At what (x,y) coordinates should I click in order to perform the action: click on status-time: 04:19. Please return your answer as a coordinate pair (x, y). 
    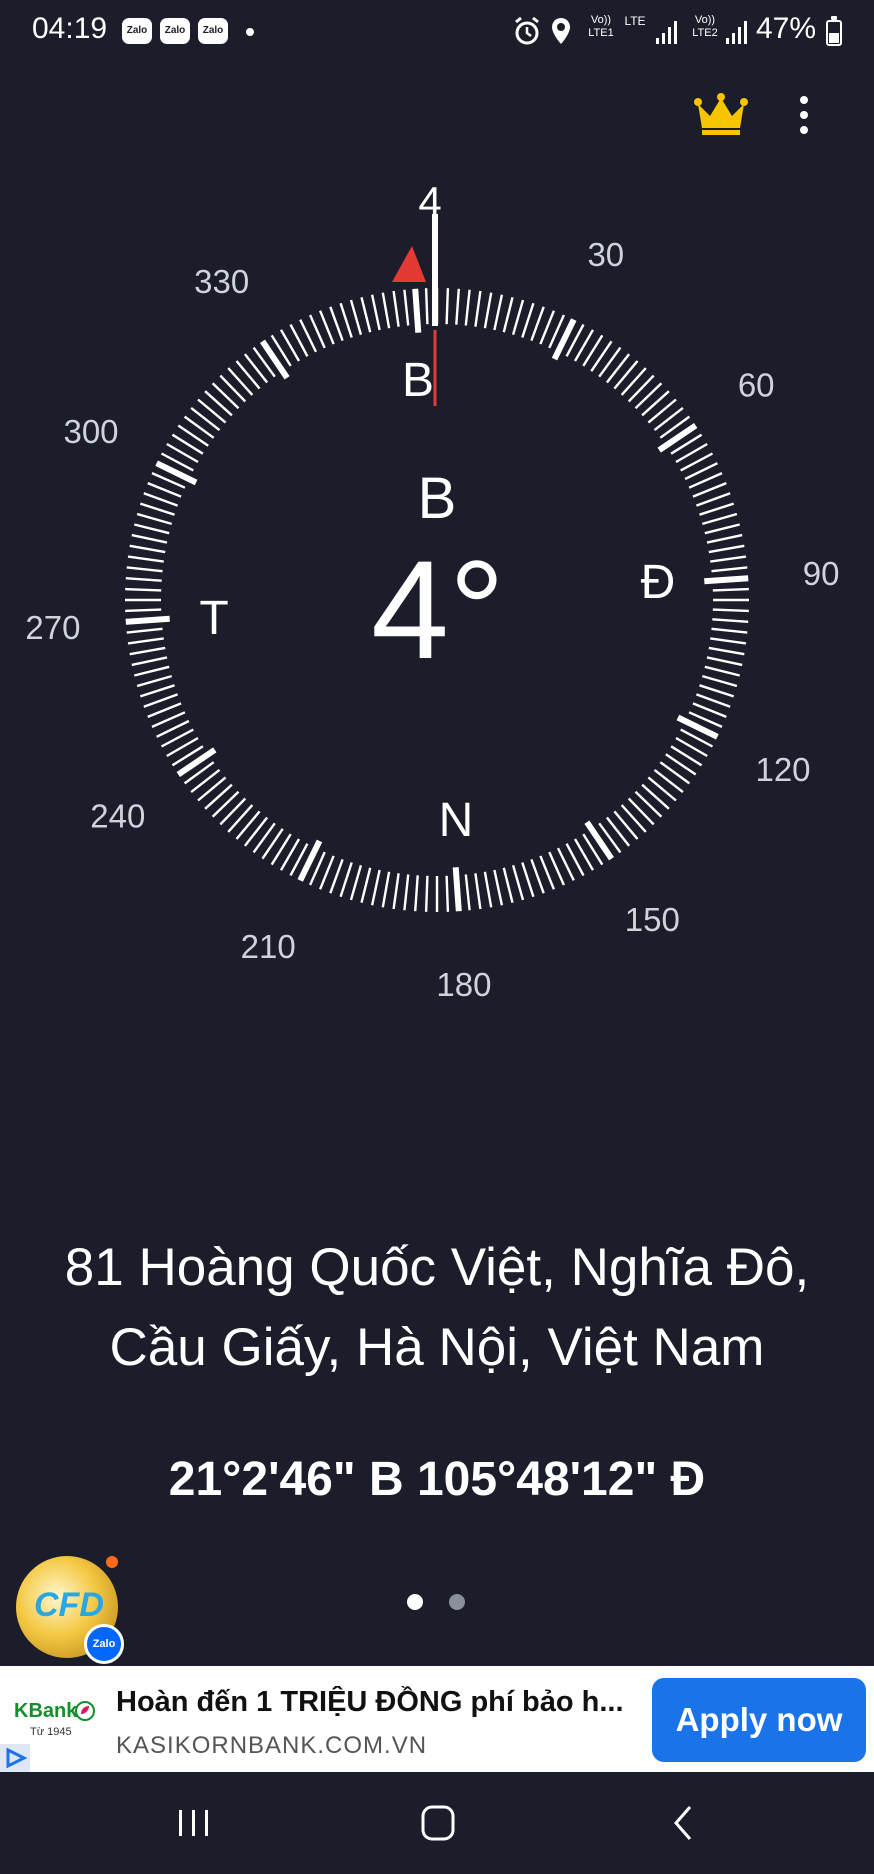
    Looking at the image, I should click on (70, 28).